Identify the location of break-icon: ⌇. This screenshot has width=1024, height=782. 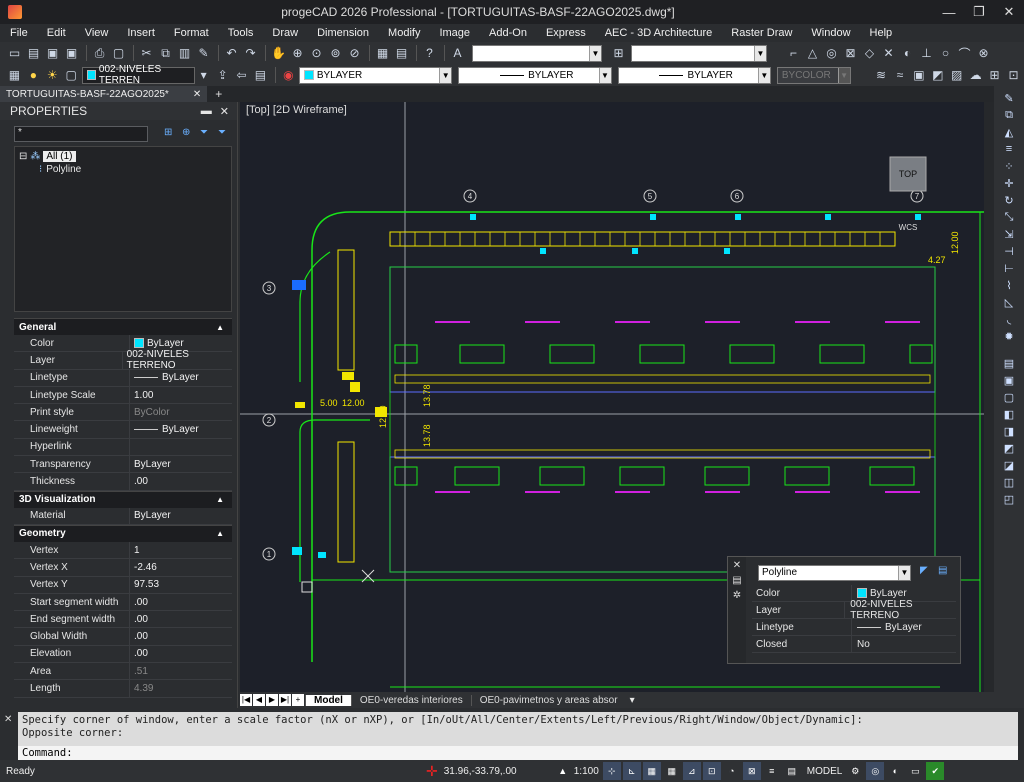
(1009, 287).